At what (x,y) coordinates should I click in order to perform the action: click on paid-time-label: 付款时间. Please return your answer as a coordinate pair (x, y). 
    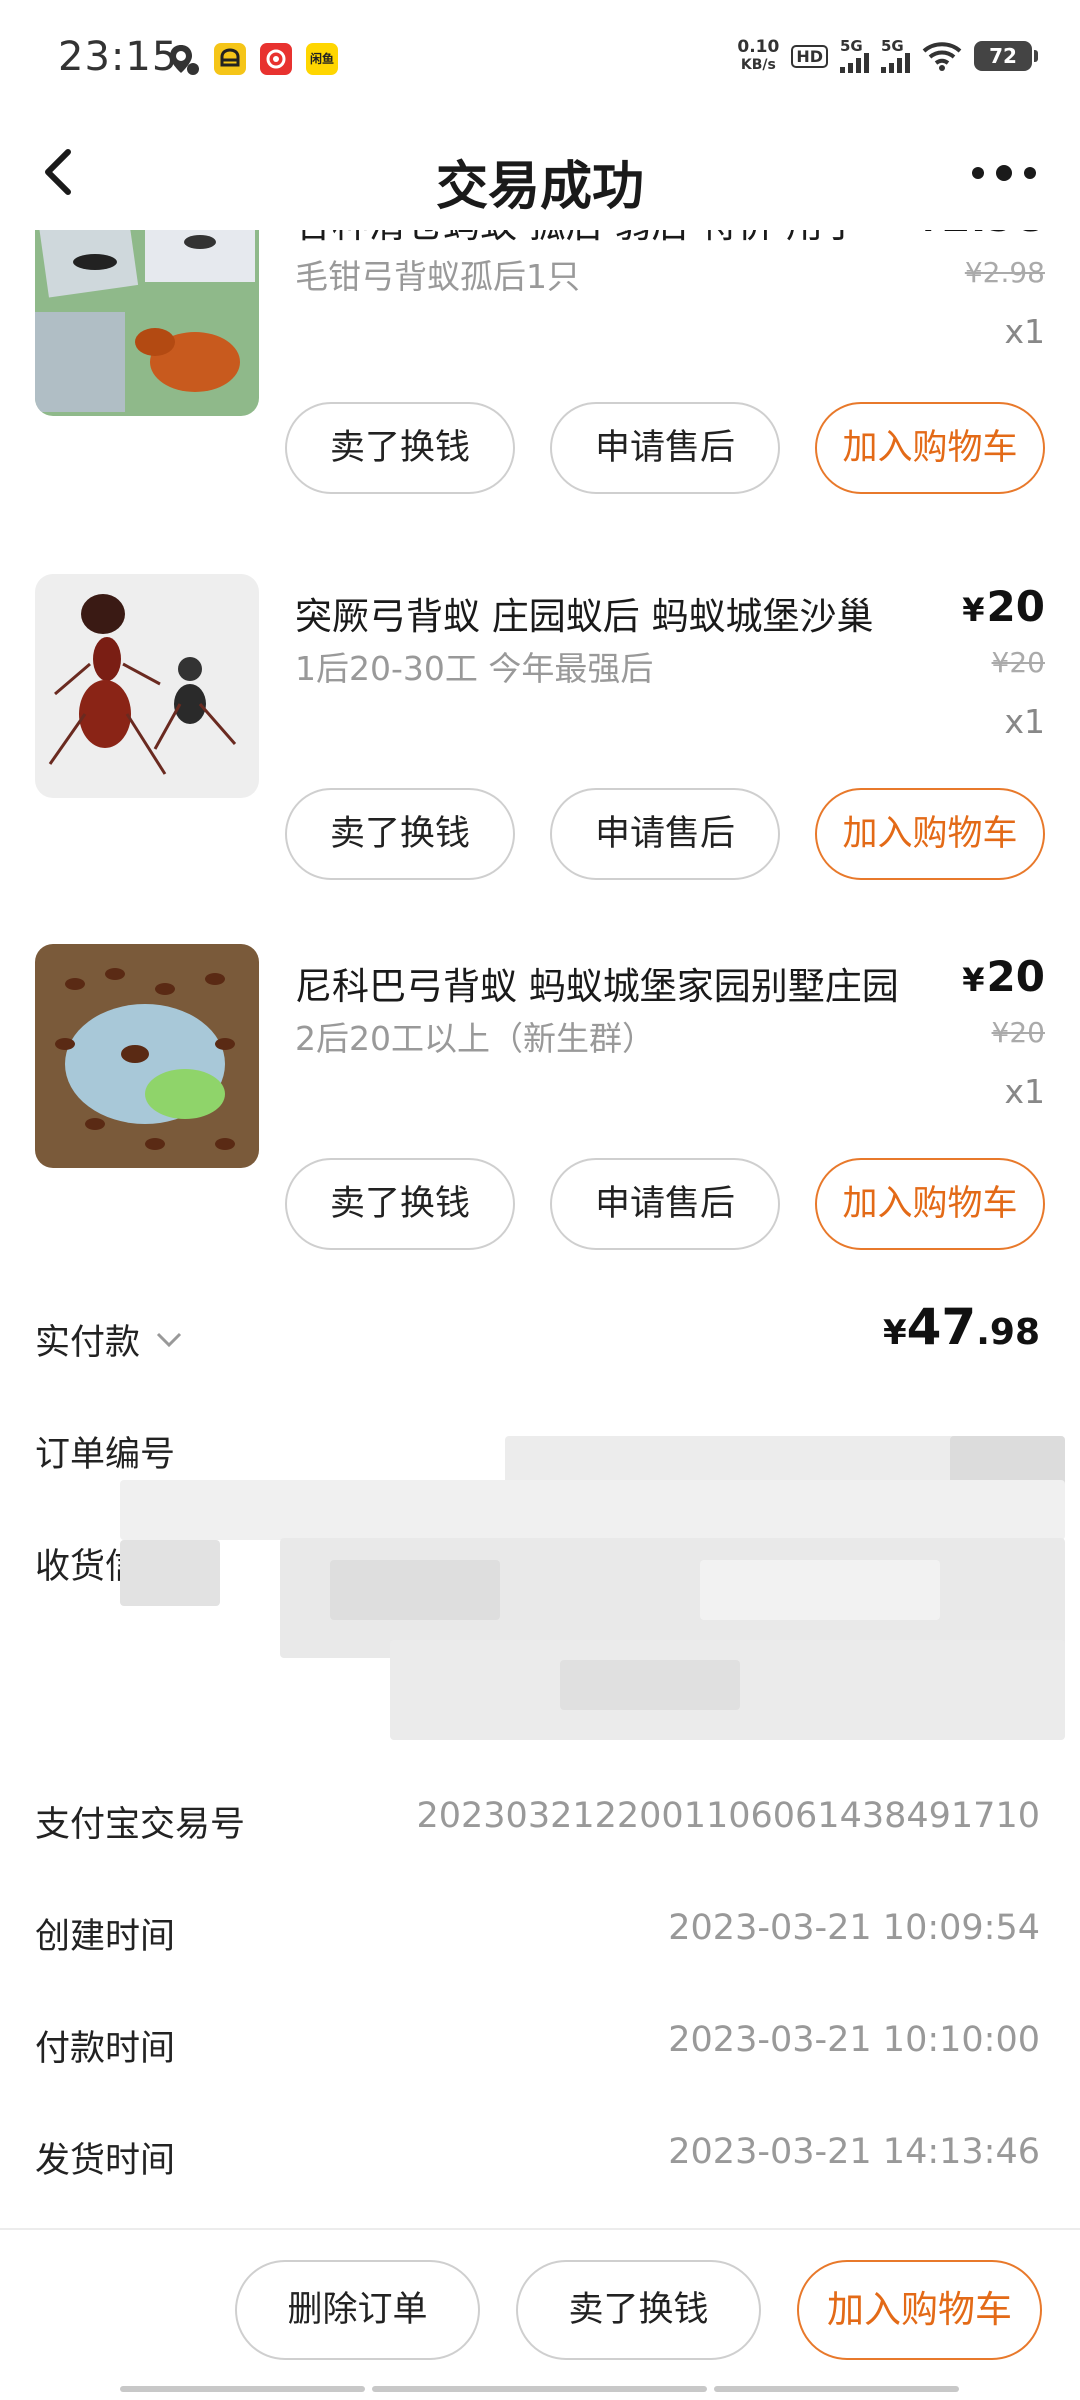
    Looking at the image, I should click on (105, 2049).